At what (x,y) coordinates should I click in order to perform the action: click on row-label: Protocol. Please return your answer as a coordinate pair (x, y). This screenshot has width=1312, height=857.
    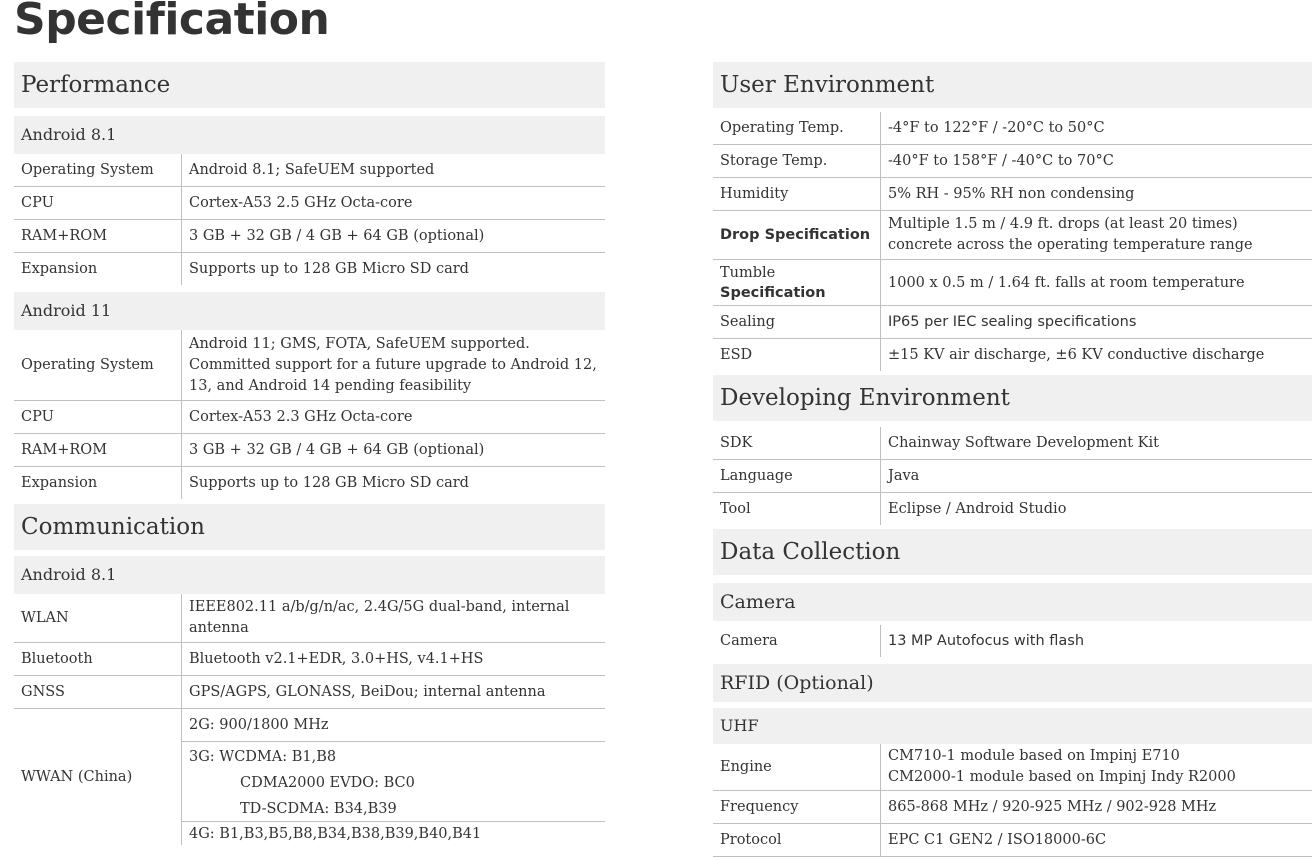
    Looking at the image, I should click on (751, 840).